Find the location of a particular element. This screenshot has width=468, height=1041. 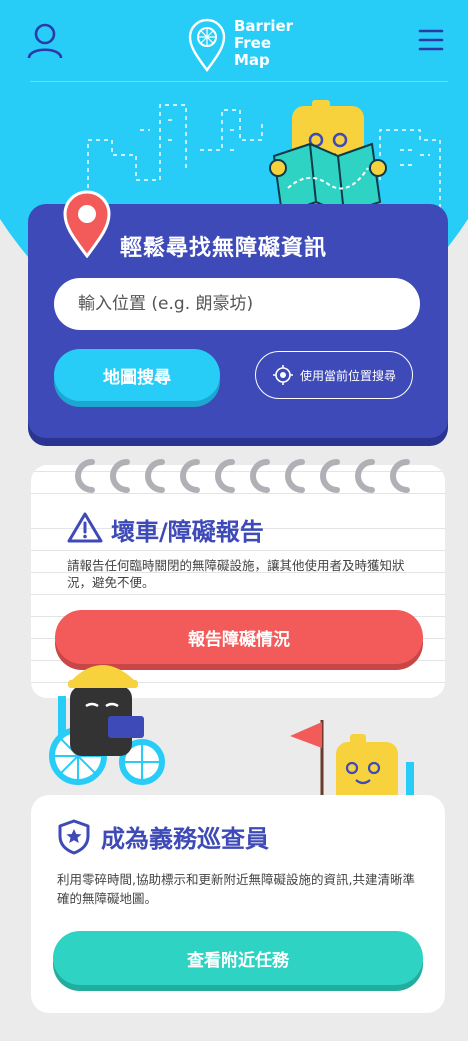

volunteer-description: 利用零碎時間,協助標示和更新附近無障礙設施的資訊,共建清晰準確的無障礙地圖。 is located at coordinates (236, 889).